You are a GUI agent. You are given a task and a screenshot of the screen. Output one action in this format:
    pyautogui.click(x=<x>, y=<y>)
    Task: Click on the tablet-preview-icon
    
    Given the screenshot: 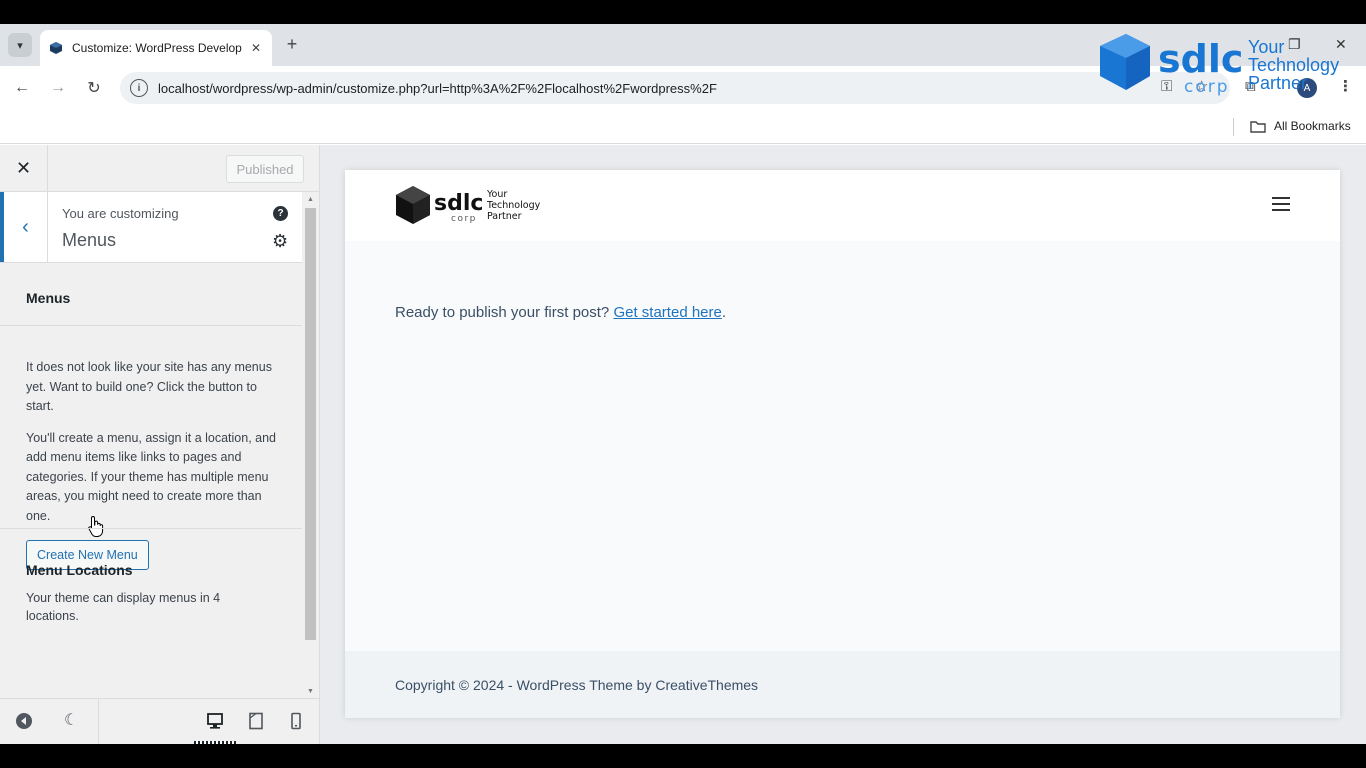 What is the action you would take?
    pyautogui.click(x=256, y=723)
    